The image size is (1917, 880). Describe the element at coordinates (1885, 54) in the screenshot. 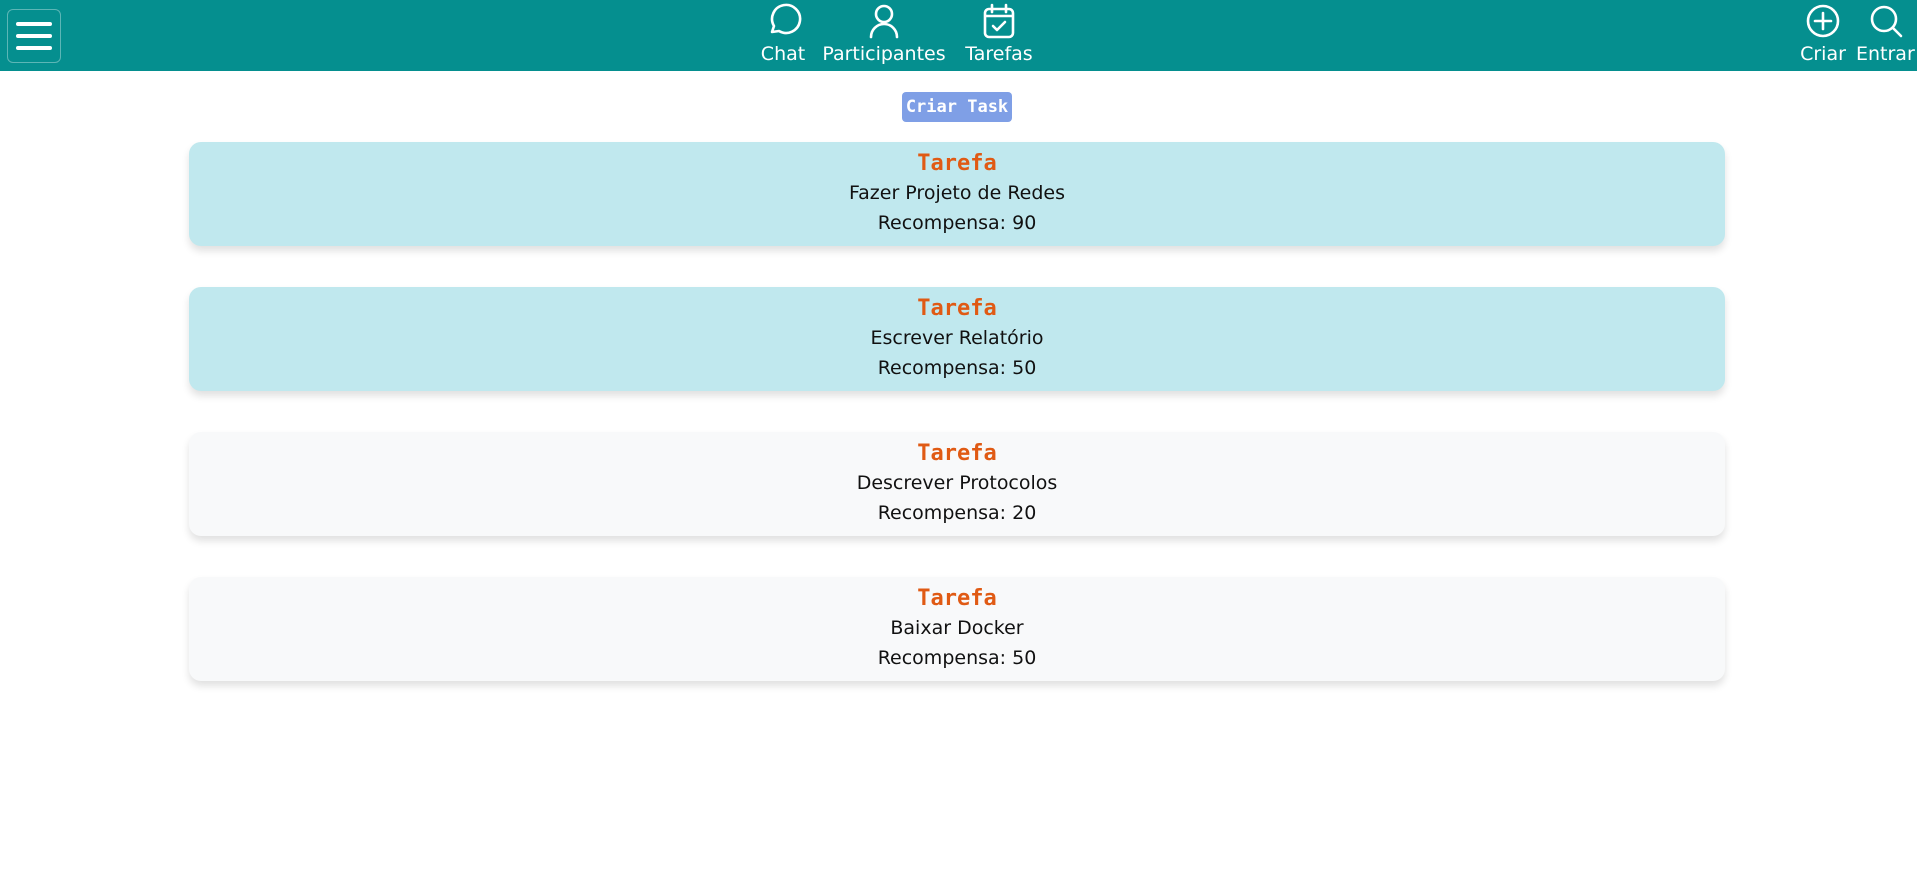

I see `nav-entrar-label: Entrar` at that location.